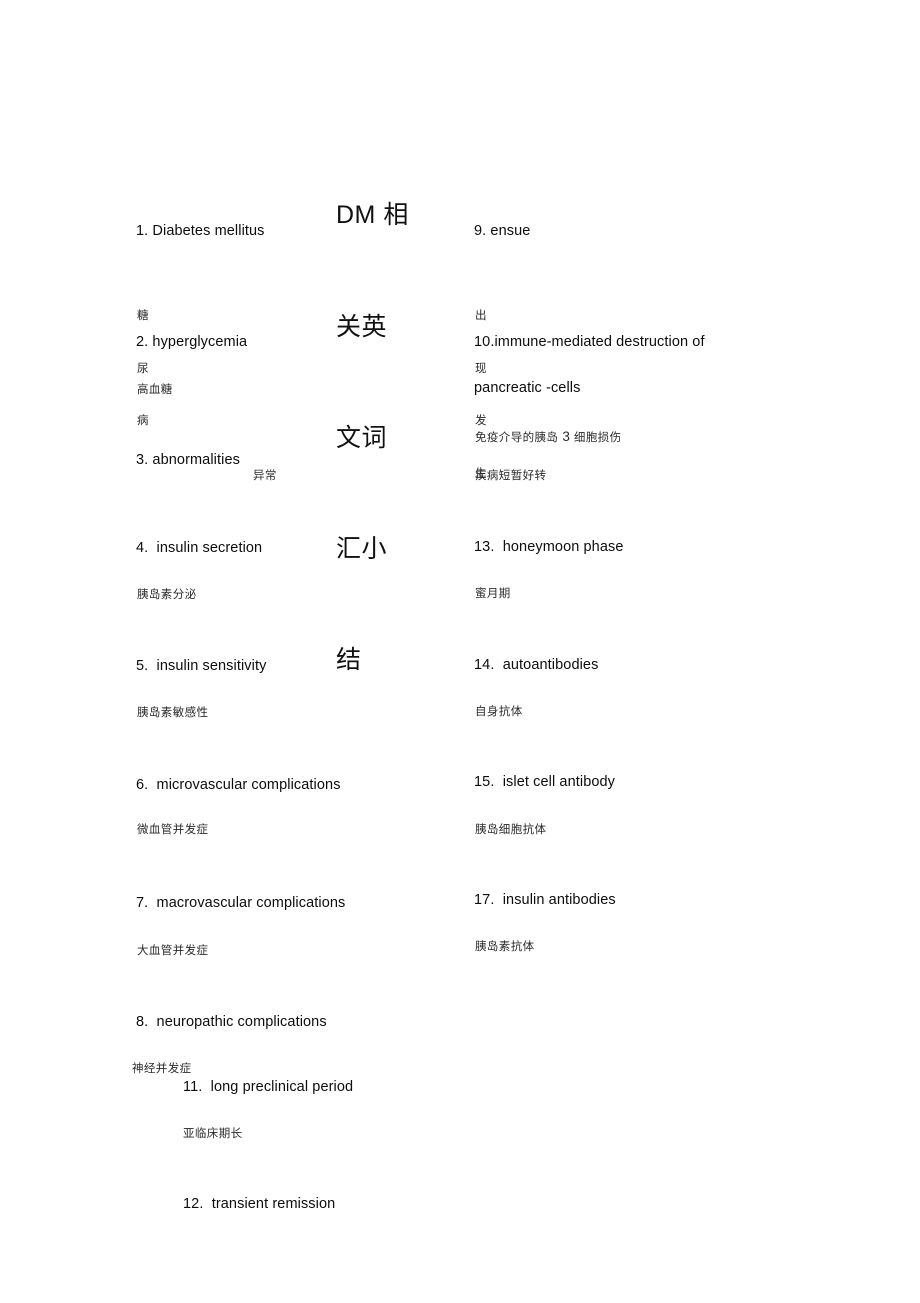  What do you see at coordinates (349, 659) in the screenshot?
I see `document-title-line-5: 结` at bounding box center [349, 659].